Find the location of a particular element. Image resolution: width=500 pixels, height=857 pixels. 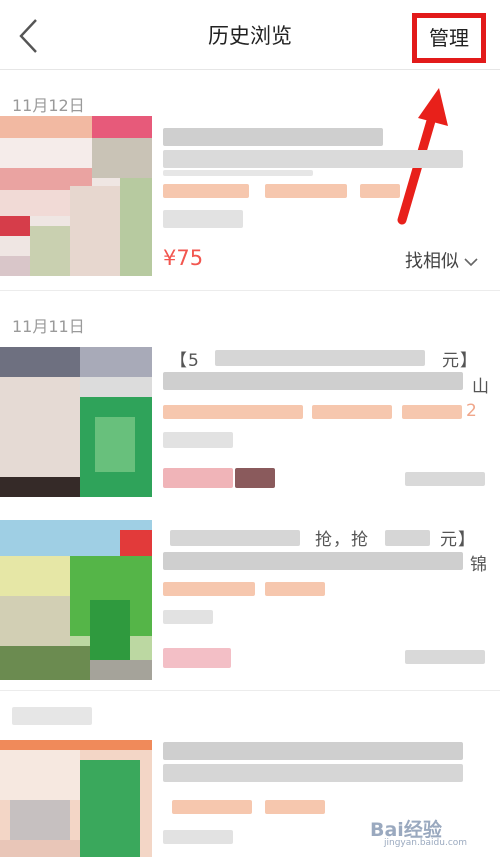

item-title-start: 【5 is located at coordinates (185, 361).